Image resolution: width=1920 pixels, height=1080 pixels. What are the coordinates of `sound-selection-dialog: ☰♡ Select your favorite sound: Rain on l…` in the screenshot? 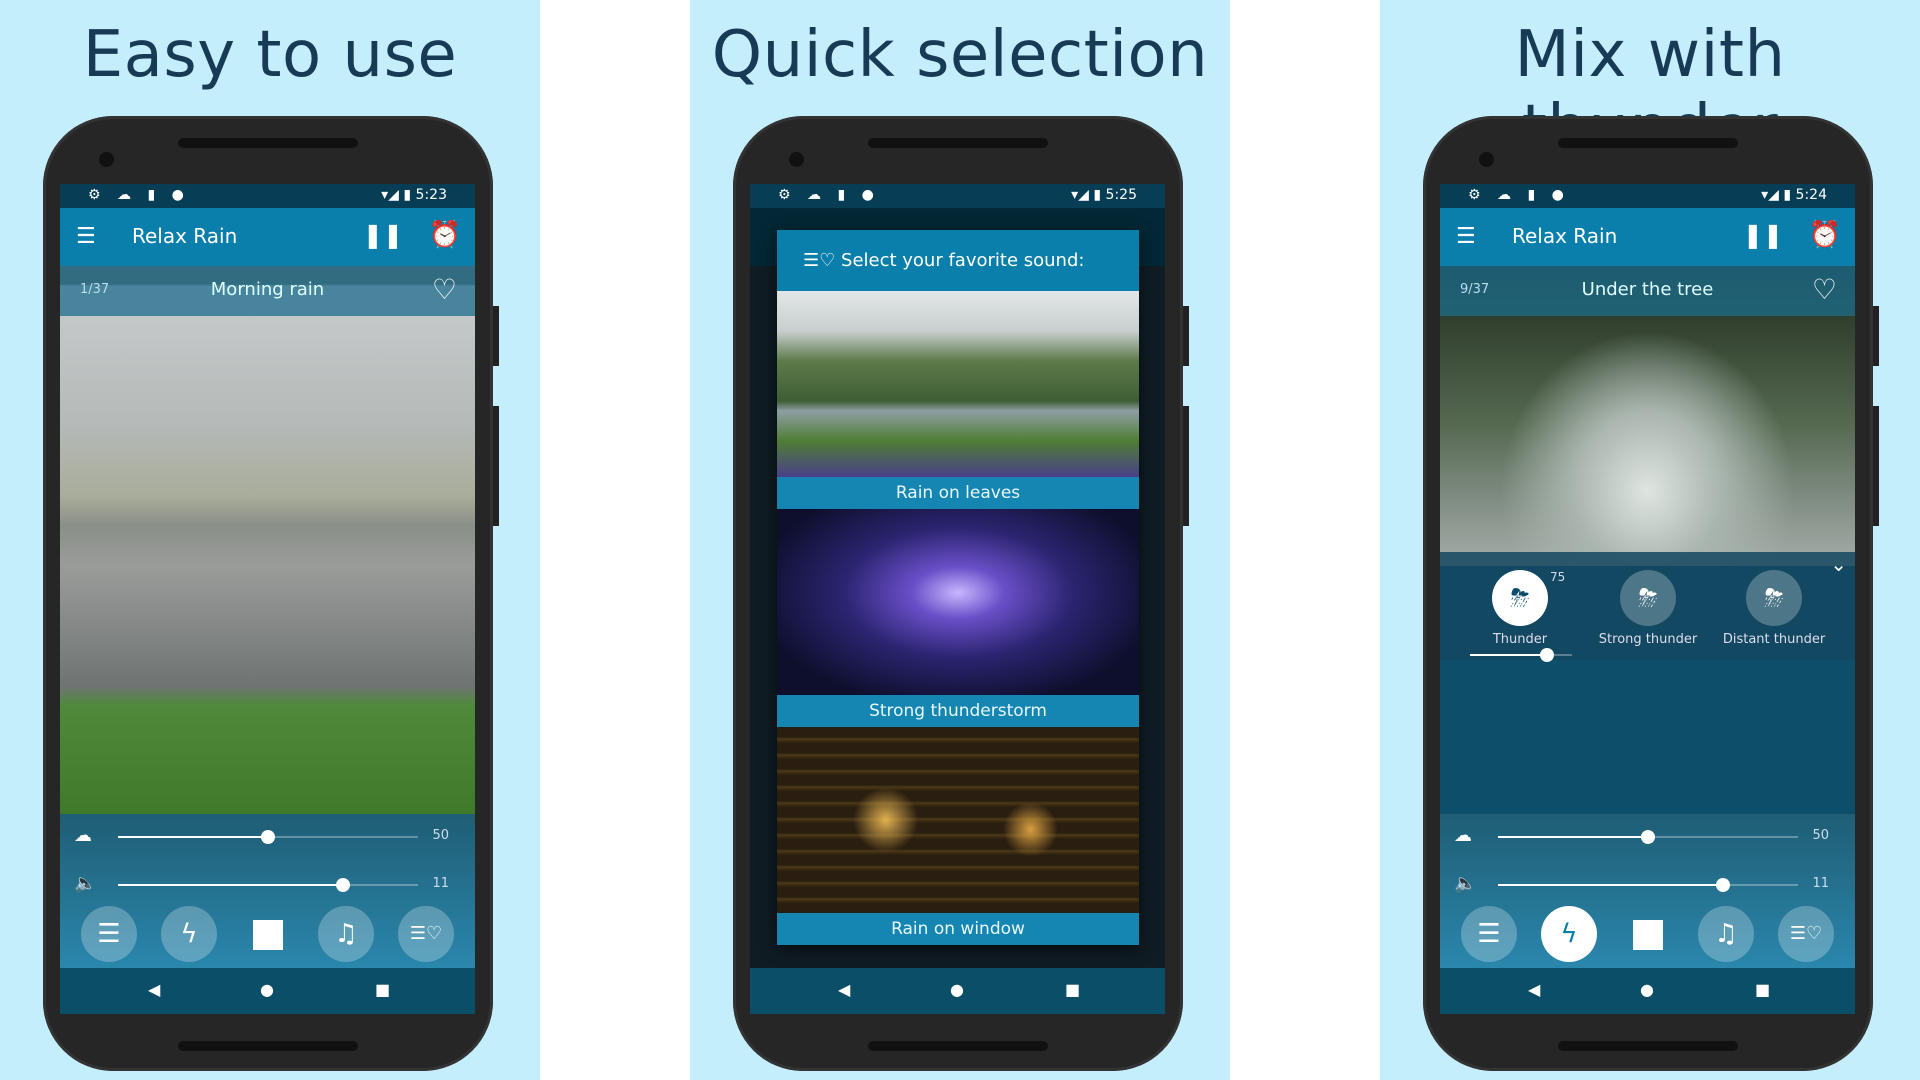 It's located at (958, 587).